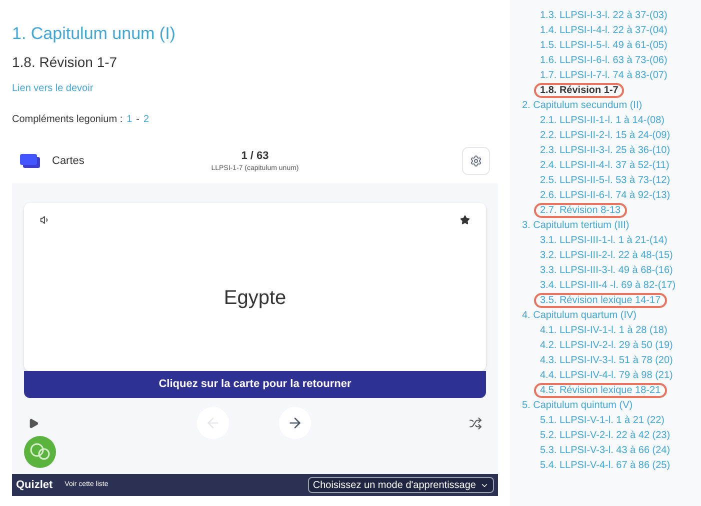 Image resolution: width=701 pixels, height=506 pixels. I want to click on chapter-item: 4. Capitulum quartum (IV), so click(579, 315).